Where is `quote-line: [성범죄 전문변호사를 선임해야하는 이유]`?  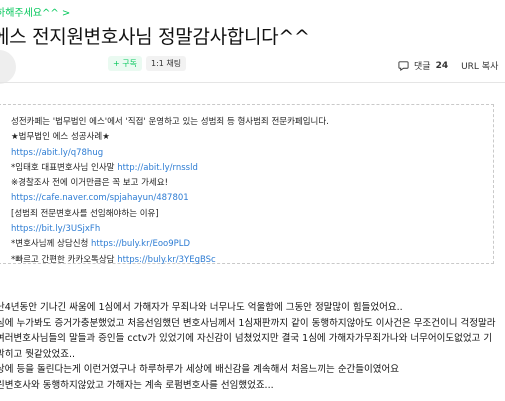
quote-line: [성범죄 전문변호사를 선임해야하는 이유] is located at coordinates (85, 213).